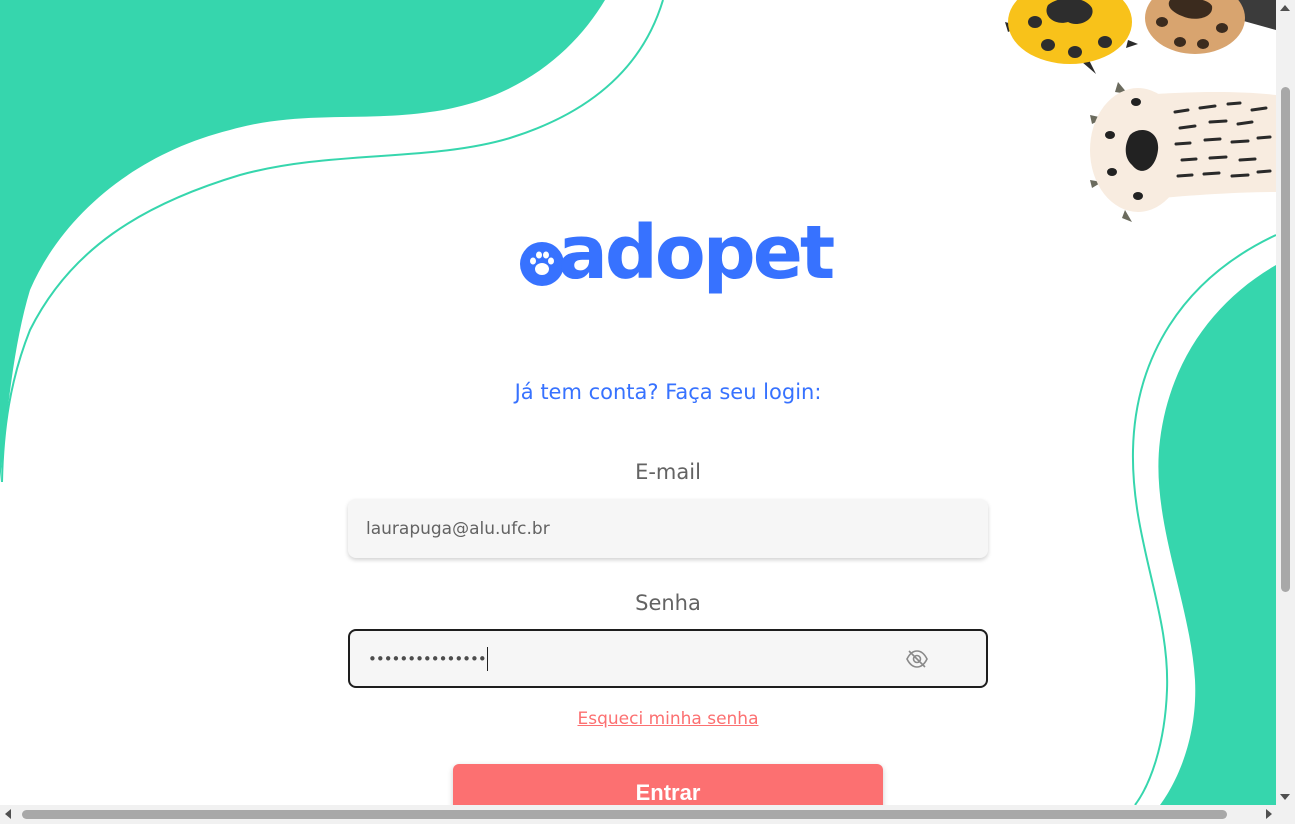  I want to click on scroll-left-icon, so click(8, 814).